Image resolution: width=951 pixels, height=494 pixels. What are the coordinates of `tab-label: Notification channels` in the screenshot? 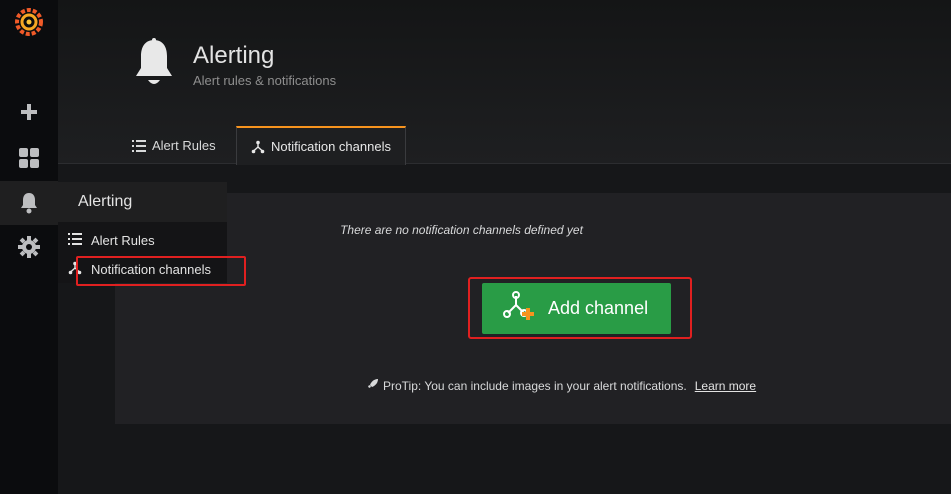 It's located at (331, 146).